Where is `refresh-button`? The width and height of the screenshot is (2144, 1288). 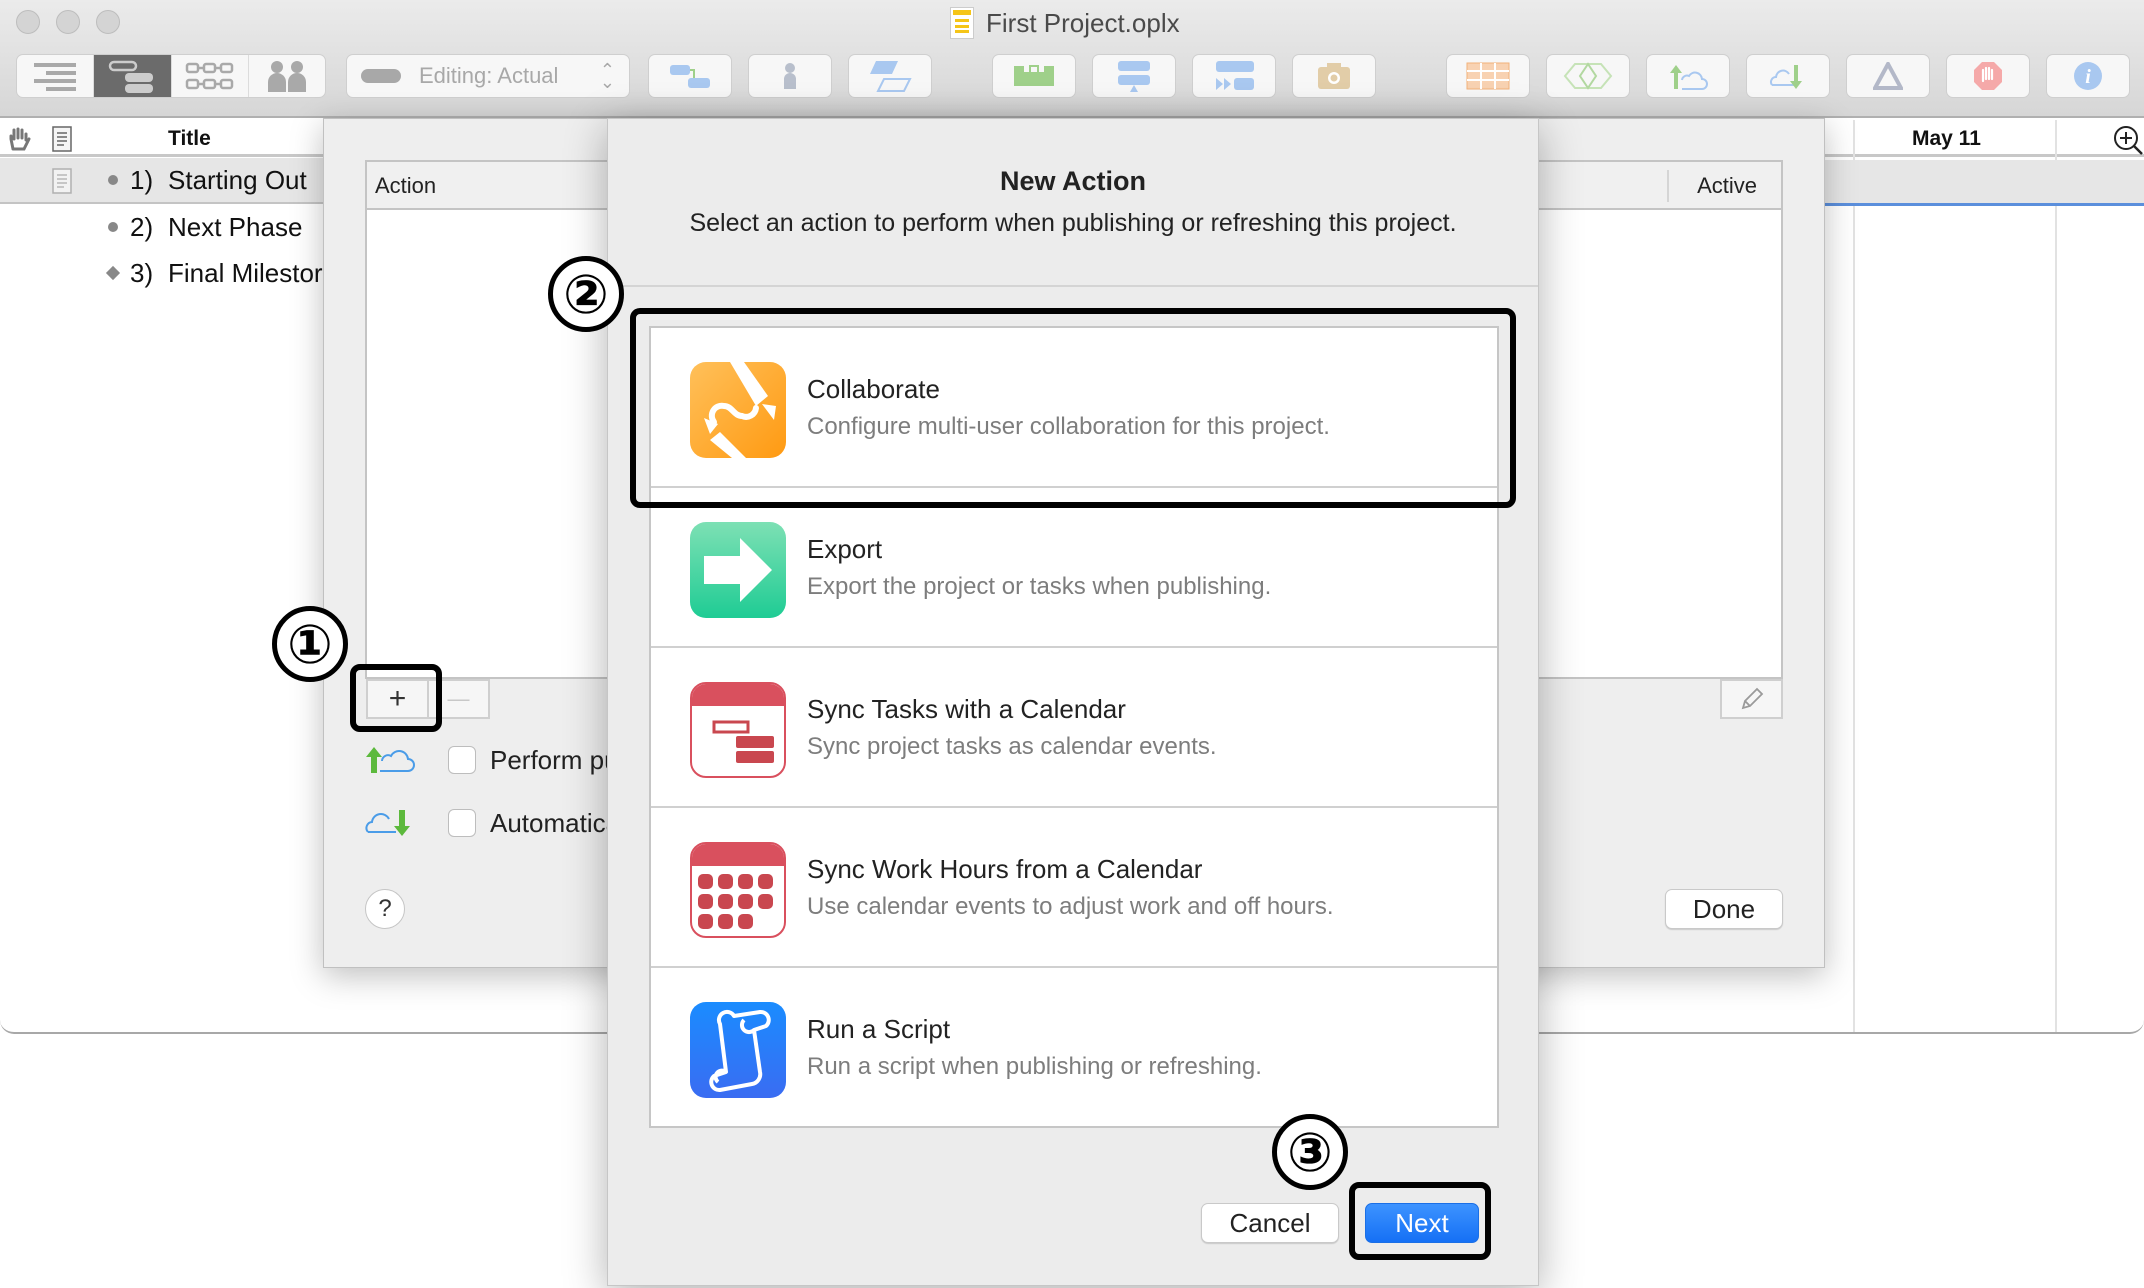
refresh-button is located at coordinates (1788, 76).